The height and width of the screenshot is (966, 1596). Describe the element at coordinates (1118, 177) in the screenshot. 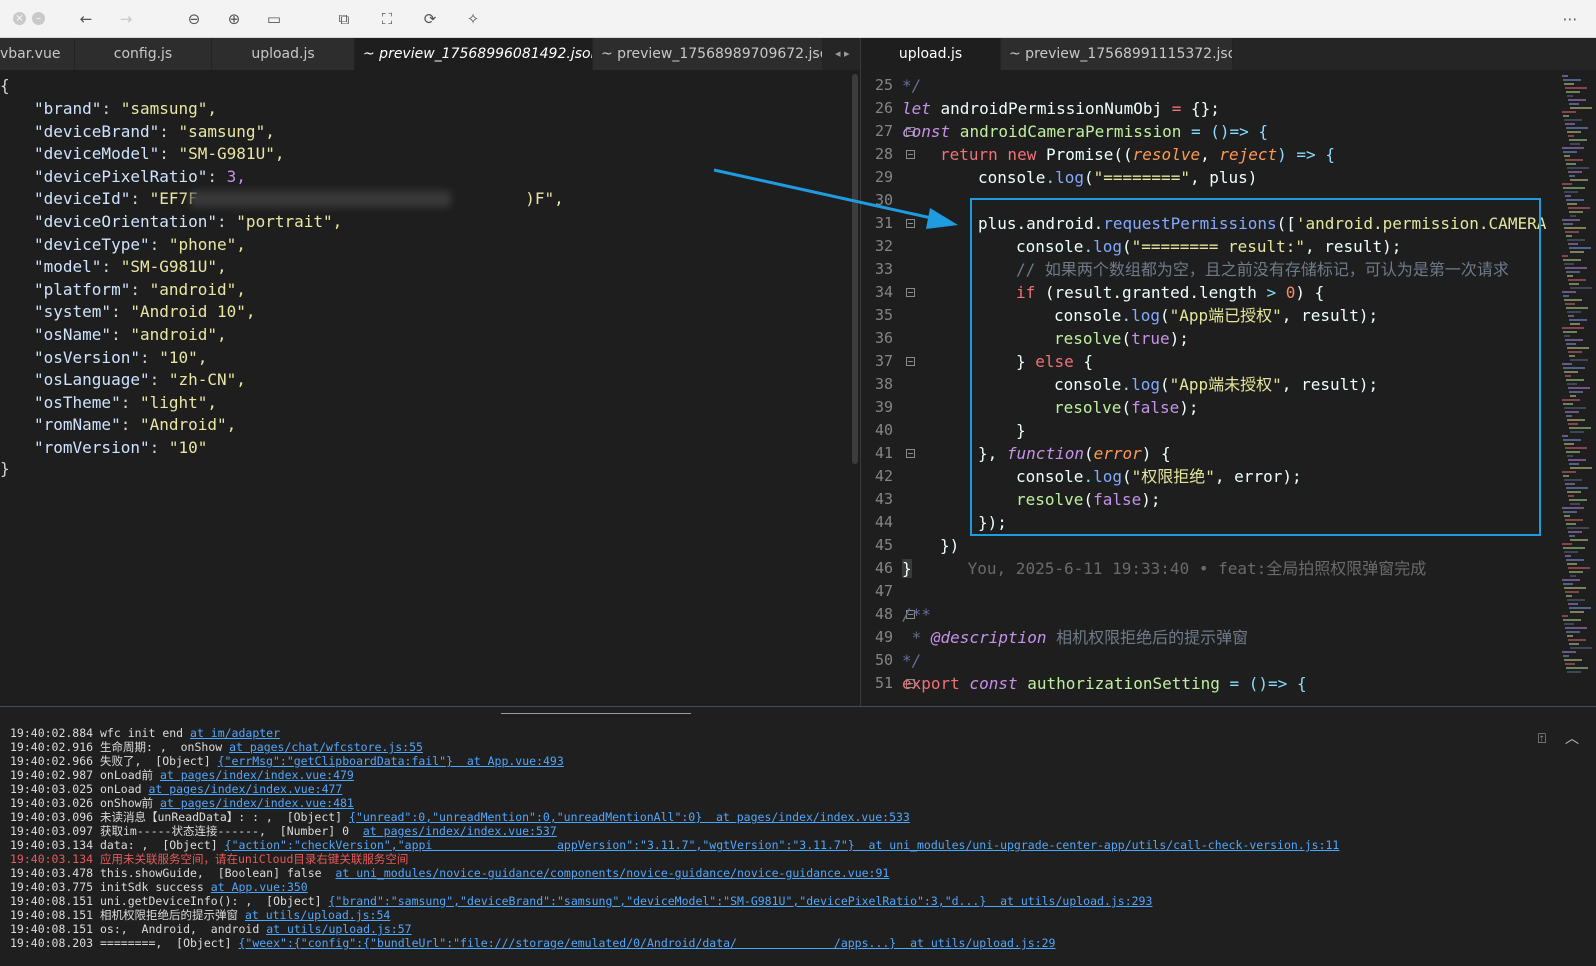

I see `code-line-29: console.log("========", plus)` at that location.